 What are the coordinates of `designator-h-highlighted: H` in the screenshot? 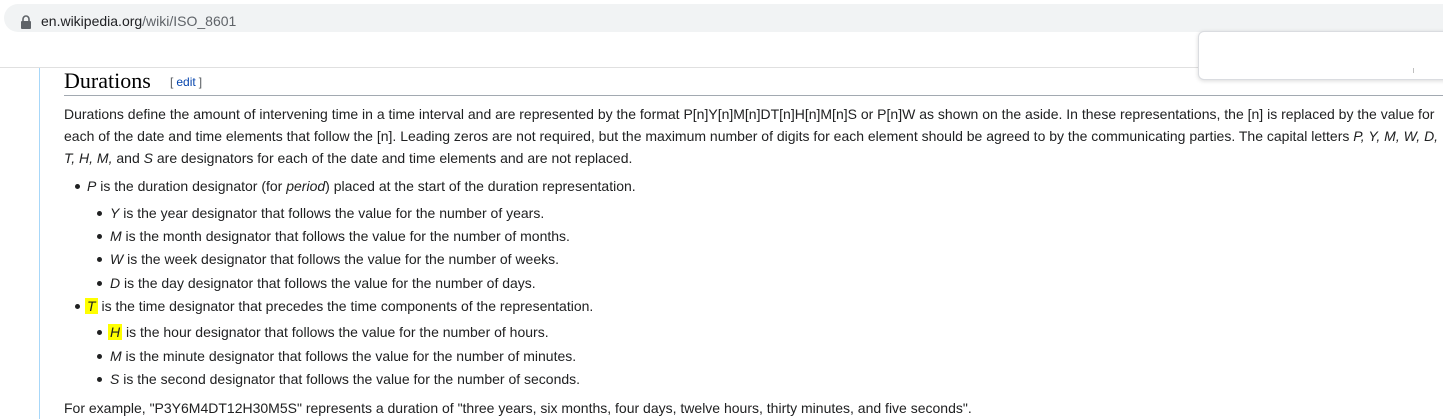 It's located at (115, 332).